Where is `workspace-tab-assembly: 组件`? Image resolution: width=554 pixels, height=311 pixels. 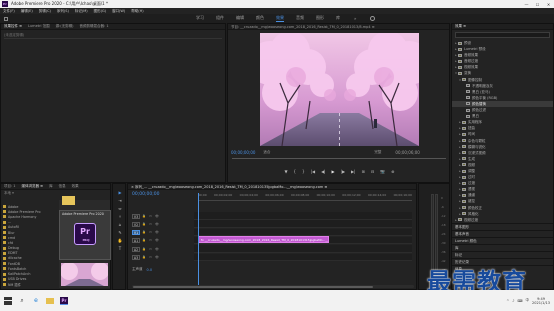 workspace-tab-assembly: 组件 is located at coordinates (220, 18).